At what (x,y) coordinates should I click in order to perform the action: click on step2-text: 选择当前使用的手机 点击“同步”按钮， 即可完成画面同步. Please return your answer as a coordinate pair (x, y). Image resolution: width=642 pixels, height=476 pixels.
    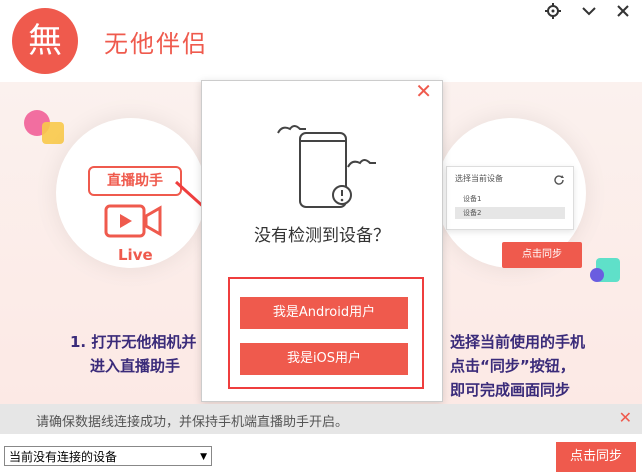
    Looking at the image, I should click on (517, 366).